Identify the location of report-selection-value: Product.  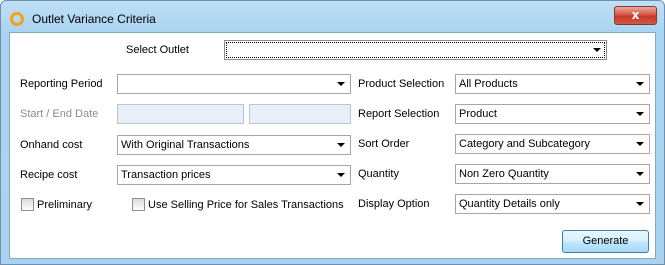
(478, 114).